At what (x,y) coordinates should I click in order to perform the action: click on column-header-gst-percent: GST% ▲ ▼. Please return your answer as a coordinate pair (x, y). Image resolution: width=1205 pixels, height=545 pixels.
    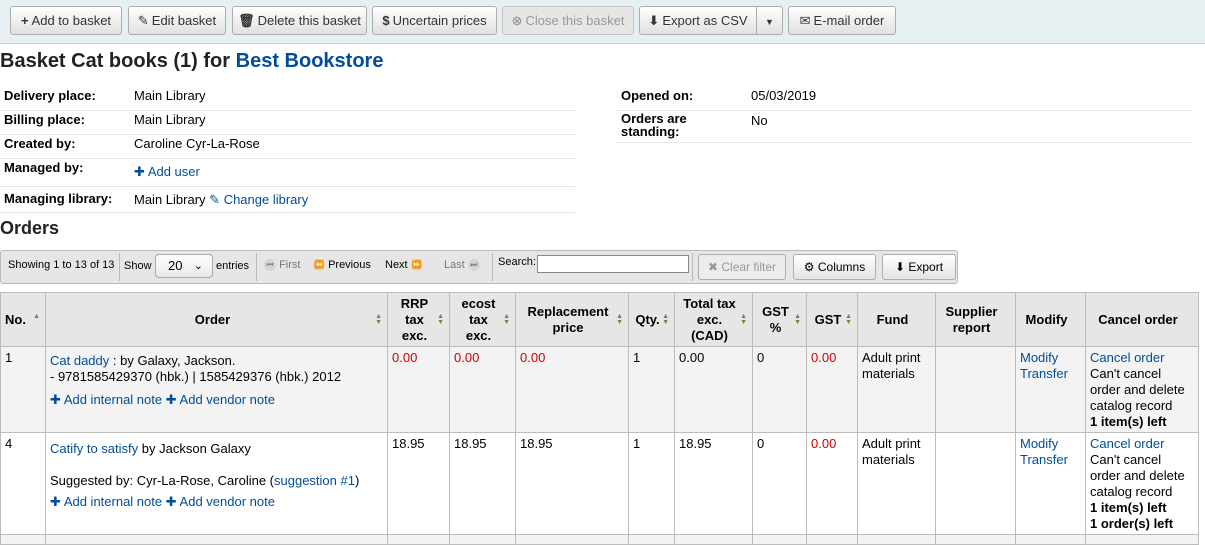
    Looking at the image, I should click on (779, 319).